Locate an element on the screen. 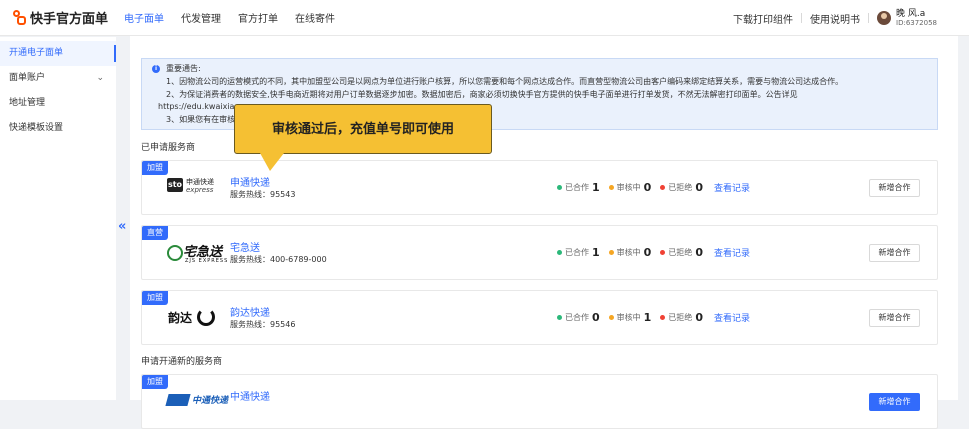  nav-proxy-shipping: 代发管理 is located at coordinates (201, 17).